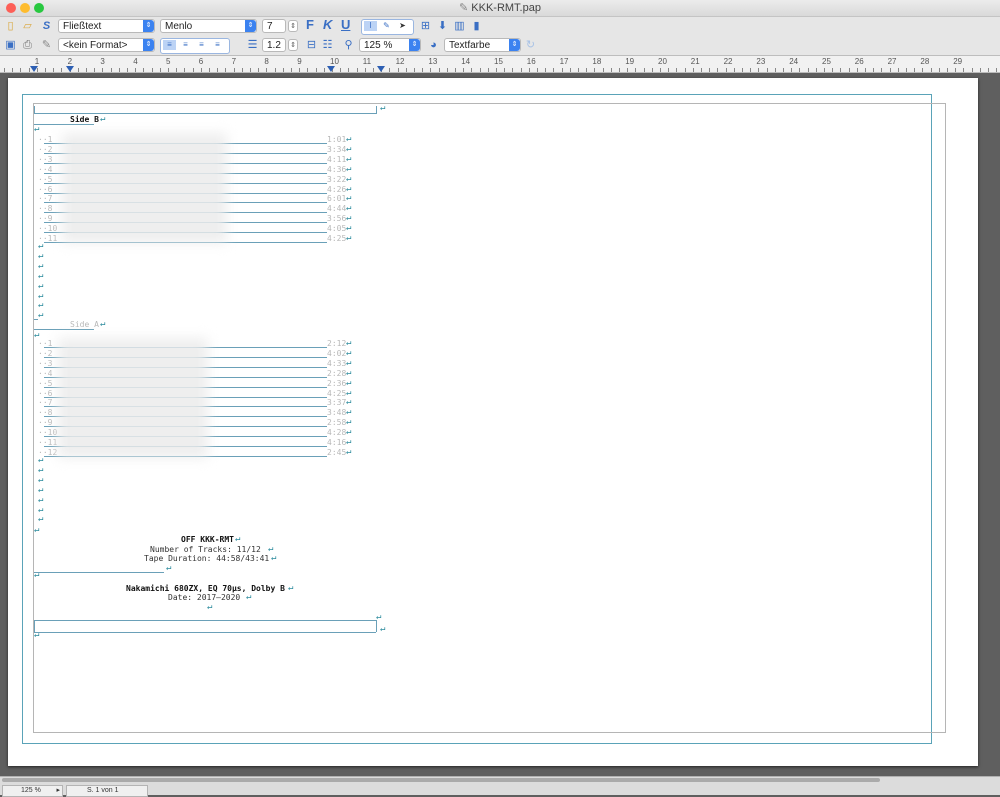  I want to click on ruler-number: 19, so click(630, 61).